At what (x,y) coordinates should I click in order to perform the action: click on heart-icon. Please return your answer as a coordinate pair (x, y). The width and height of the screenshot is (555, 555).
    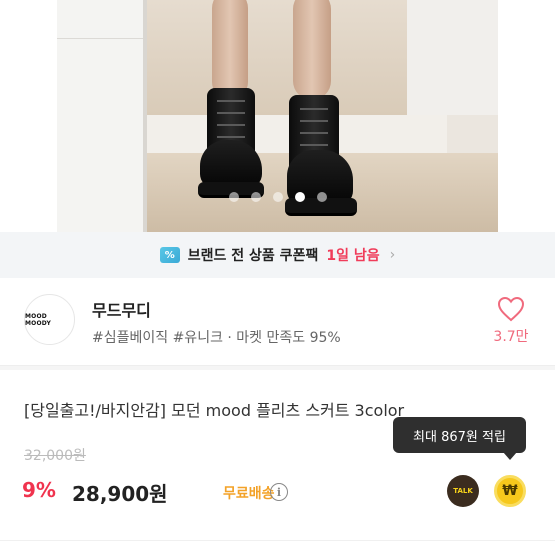
    Looking at the image, I should click on (511, 309).